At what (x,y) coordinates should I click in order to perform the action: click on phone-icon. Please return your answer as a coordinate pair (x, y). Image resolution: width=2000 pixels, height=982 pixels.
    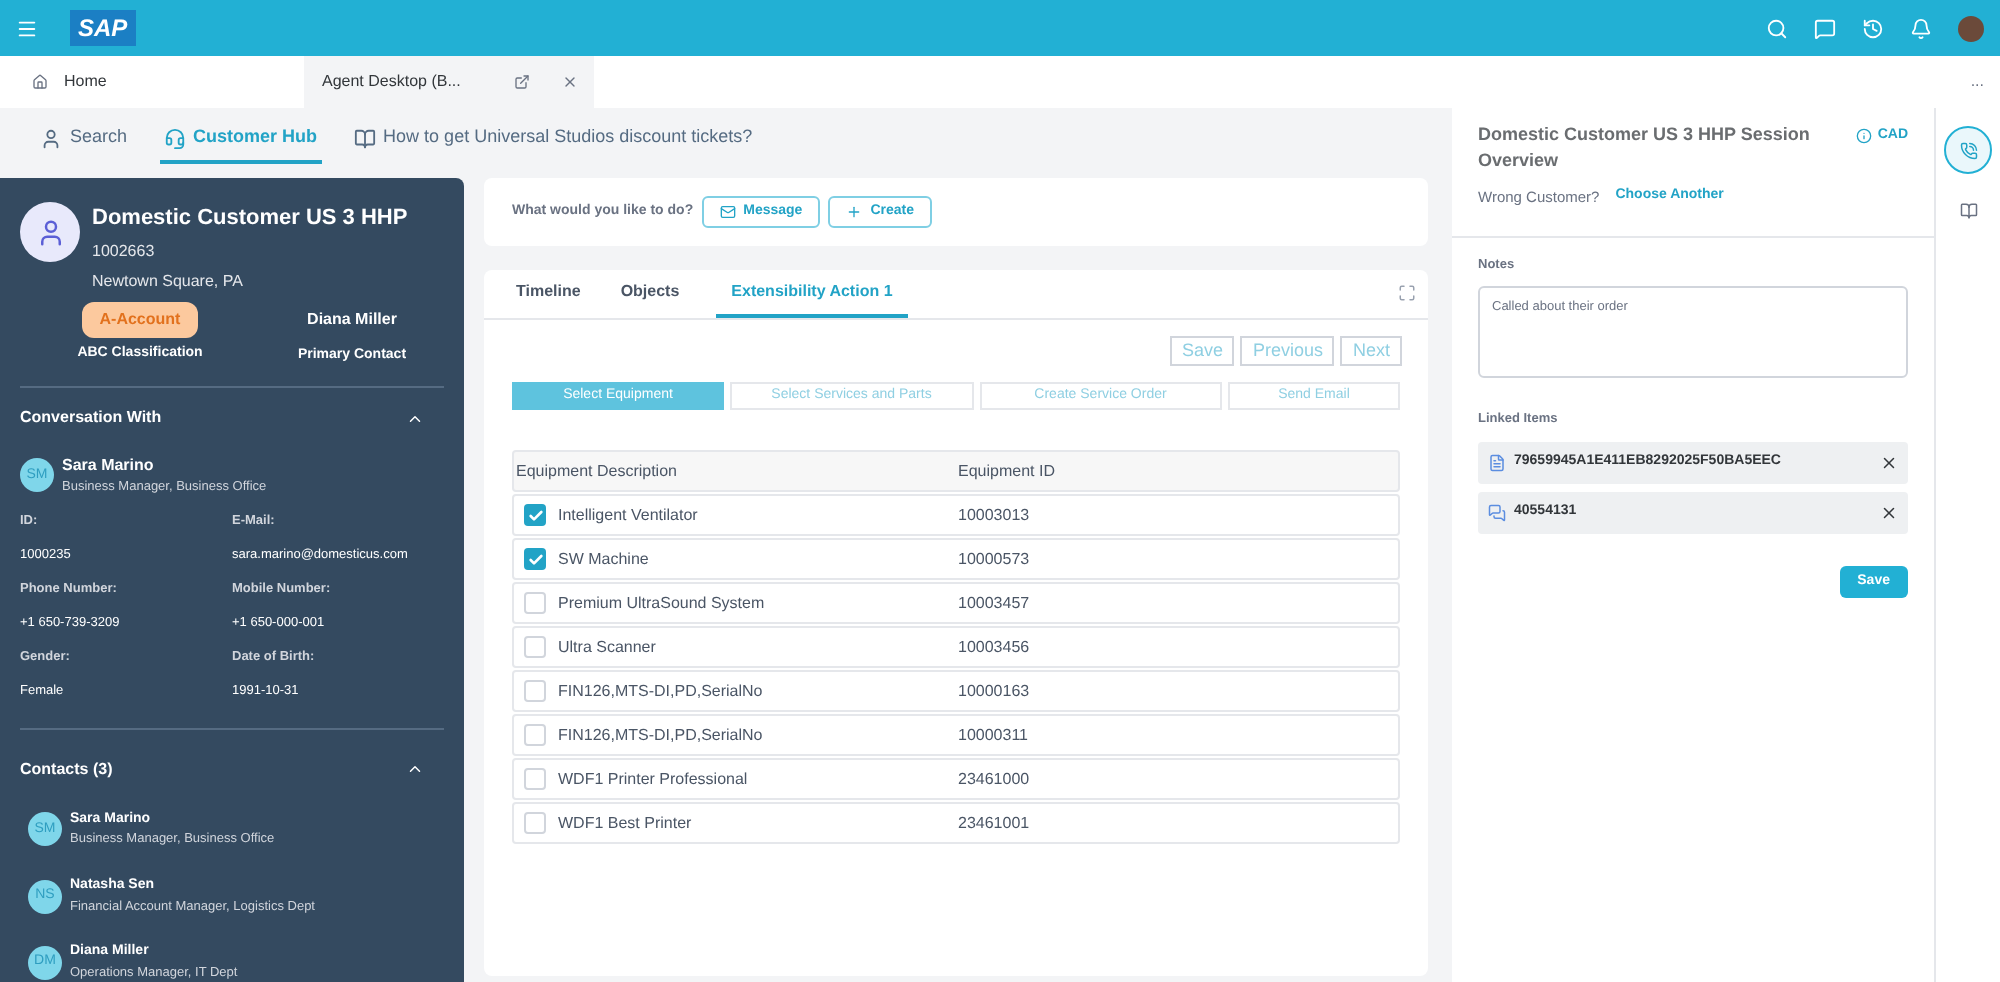
    Looking at the image, I should click on (1968, 150).